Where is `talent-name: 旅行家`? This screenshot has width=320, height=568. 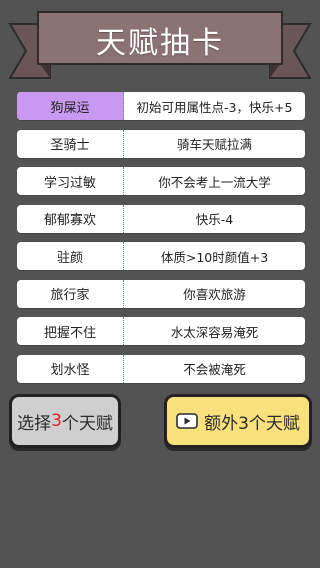
talent-name: 旅行家 is located at coordinates (70, 293).